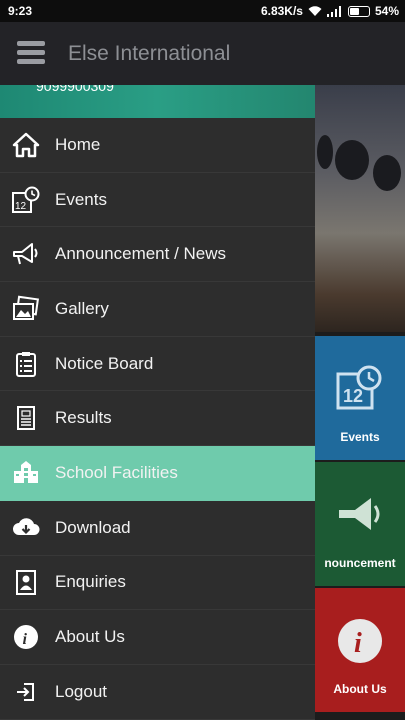 The height and width of the screenshot is (720, 405). I want to click on app-toolbar: Else International, so click(202, 53).